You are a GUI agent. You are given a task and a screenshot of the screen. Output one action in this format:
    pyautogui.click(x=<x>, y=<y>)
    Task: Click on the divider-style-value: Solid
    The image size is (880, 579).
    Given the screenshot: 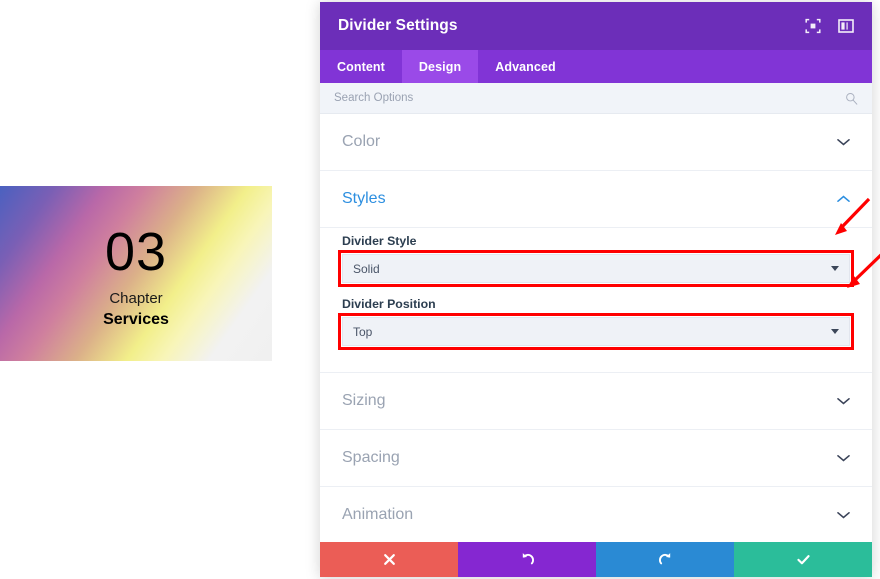 What is the action you would take?
    pyautogui.click(x=366, y=268)
    